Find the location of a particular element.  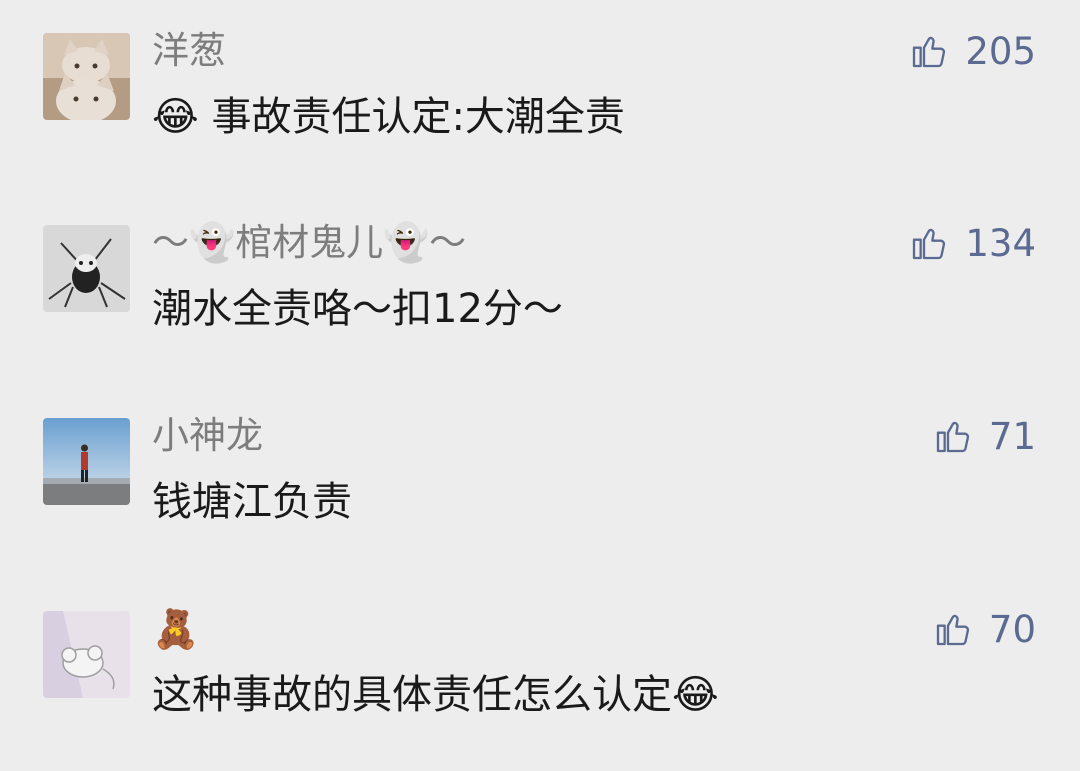

comment-text: 钱塘江负责 is located at coordinates (252, 502).